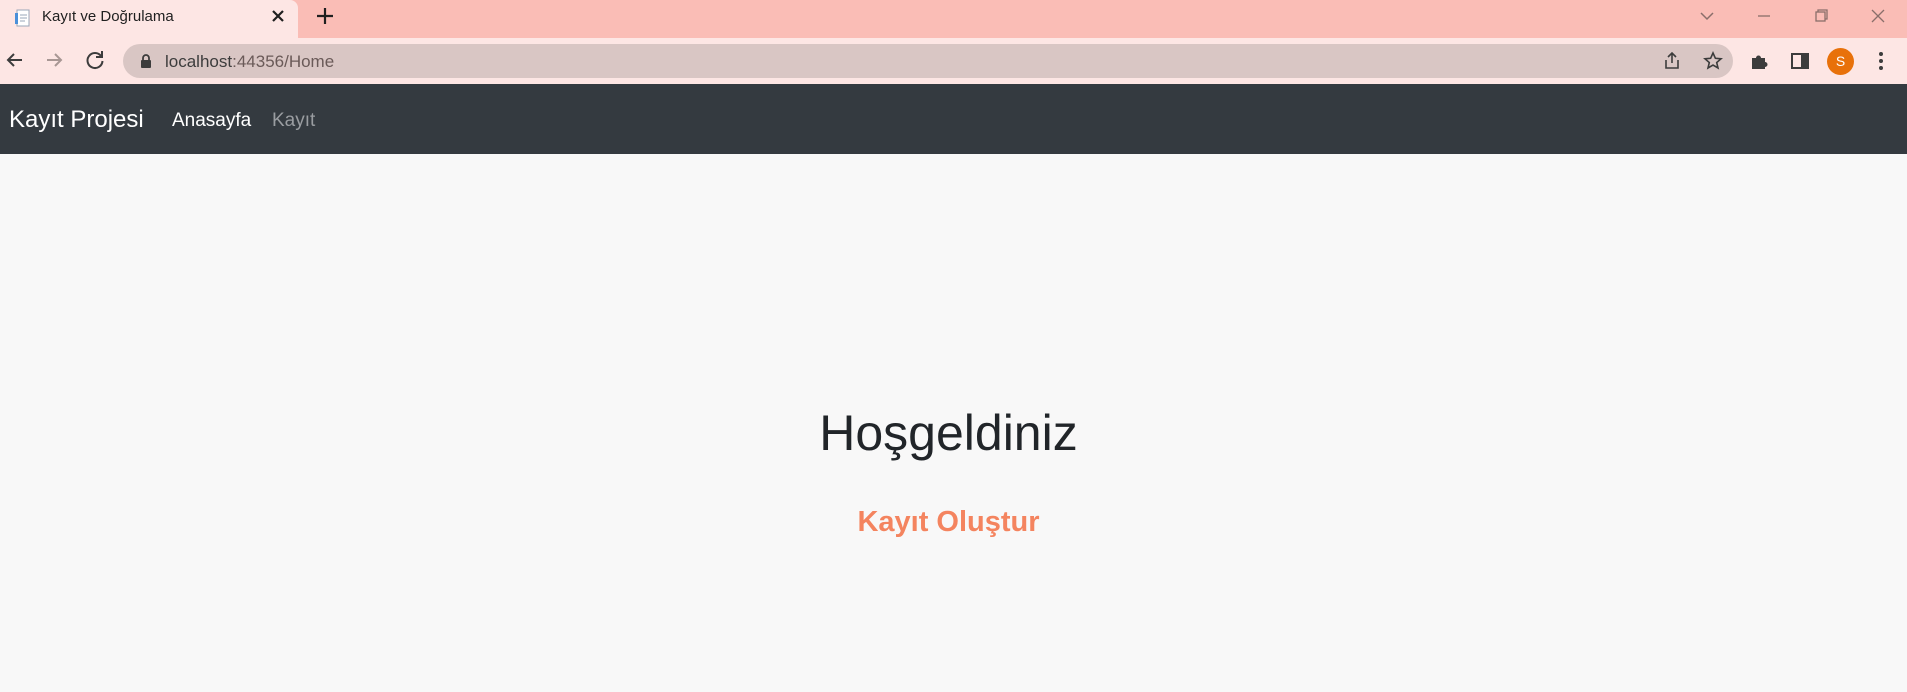 The height and width of the screenshot is (692, 1907). What do you see at coordinates (108, 16) in the screenshot?
I see `tab-title: Kayıt ve Doğrulama` at bounding box center [108, 16].